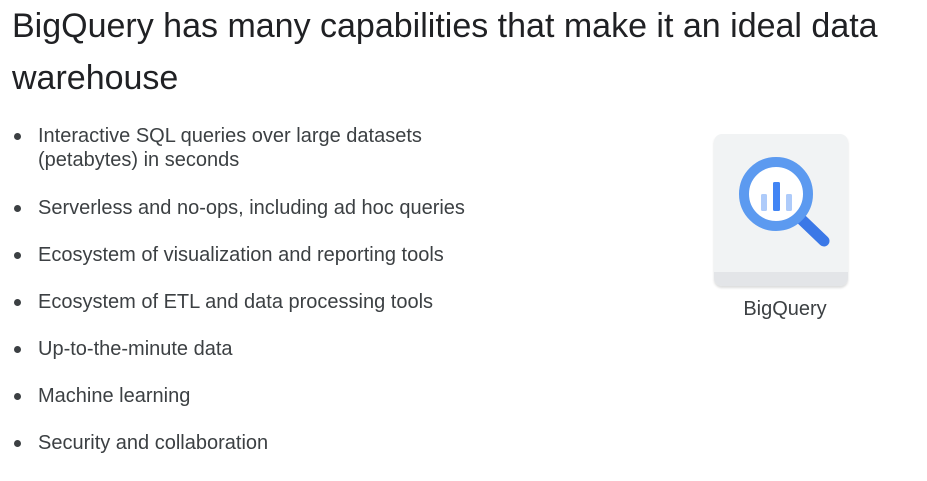  I want to click on bullet-text: Security and collaboration, so click(153, 443).